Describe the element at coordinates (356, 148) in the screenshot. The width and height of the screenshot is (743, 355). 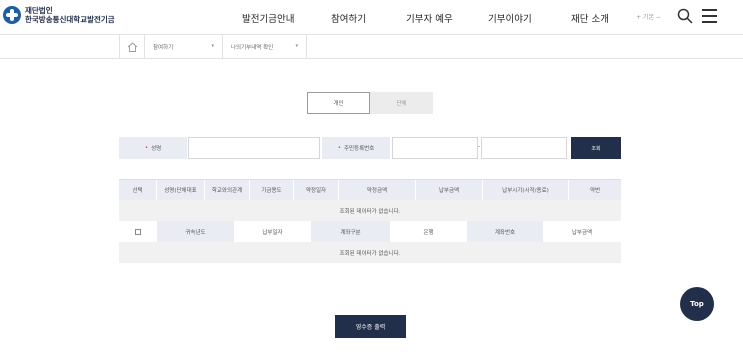
I see `resident-number-label: • 주민등록번호` at that location.